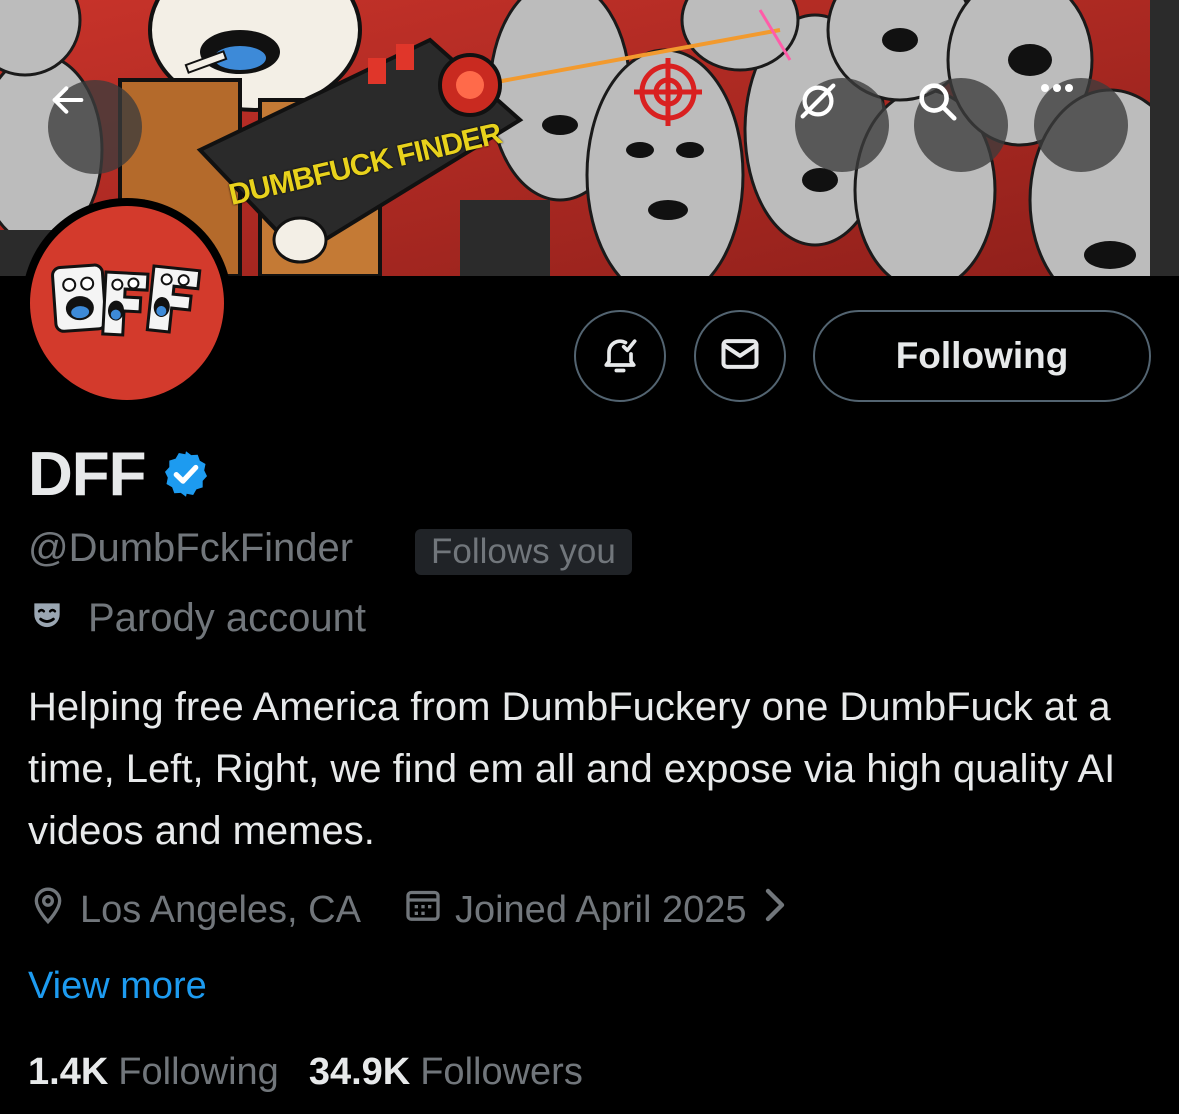  I want to click on mail-icon, so click(740, 356).